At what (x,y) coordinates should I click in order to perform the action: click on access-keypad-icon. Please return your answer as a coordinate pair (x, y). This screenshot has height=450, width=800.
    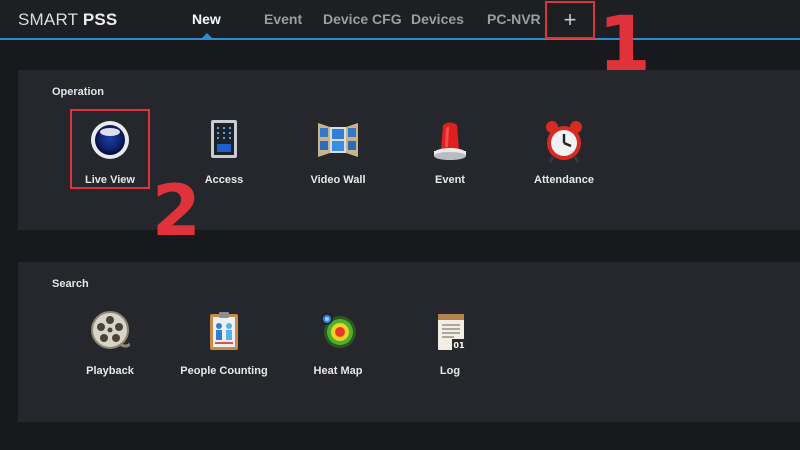
    Looking at the image, I should click on (224, 139).